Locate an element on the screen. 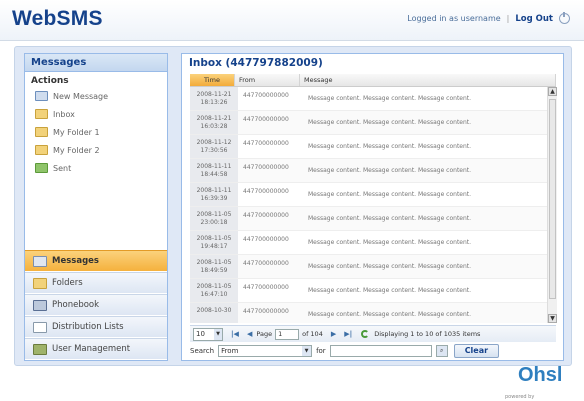  user-area: Logged in as username | Log Out is located at coordinates (488, 18).